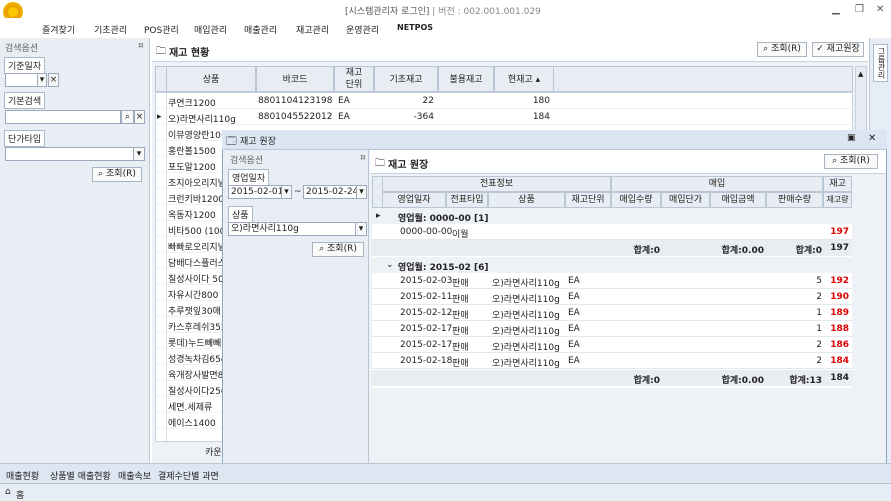  Describe the element at coordinates (363, 158) in the screenshot. I see `dialog-pin-icon: ¤` at that location.